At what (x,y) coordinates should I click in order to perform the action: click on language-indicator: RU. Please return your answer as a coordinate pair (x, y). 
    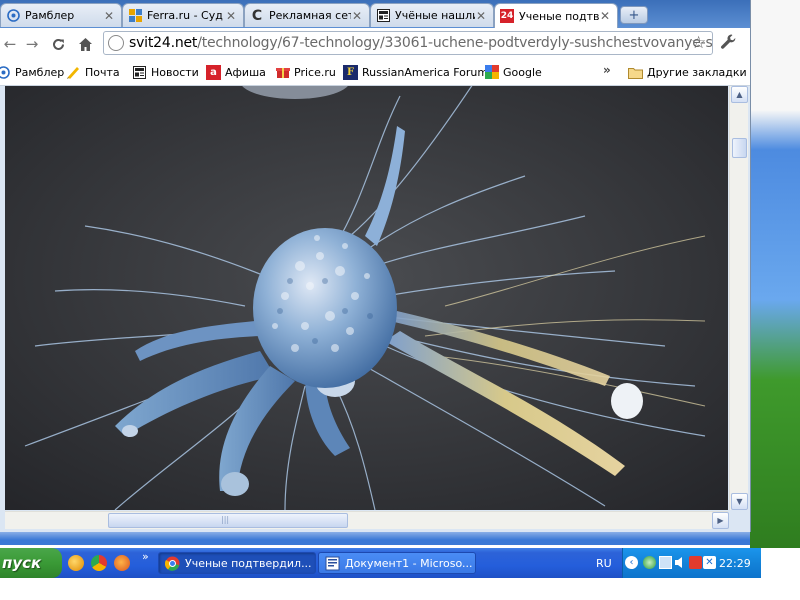
    Looking at the image, I should click on (604, 563).